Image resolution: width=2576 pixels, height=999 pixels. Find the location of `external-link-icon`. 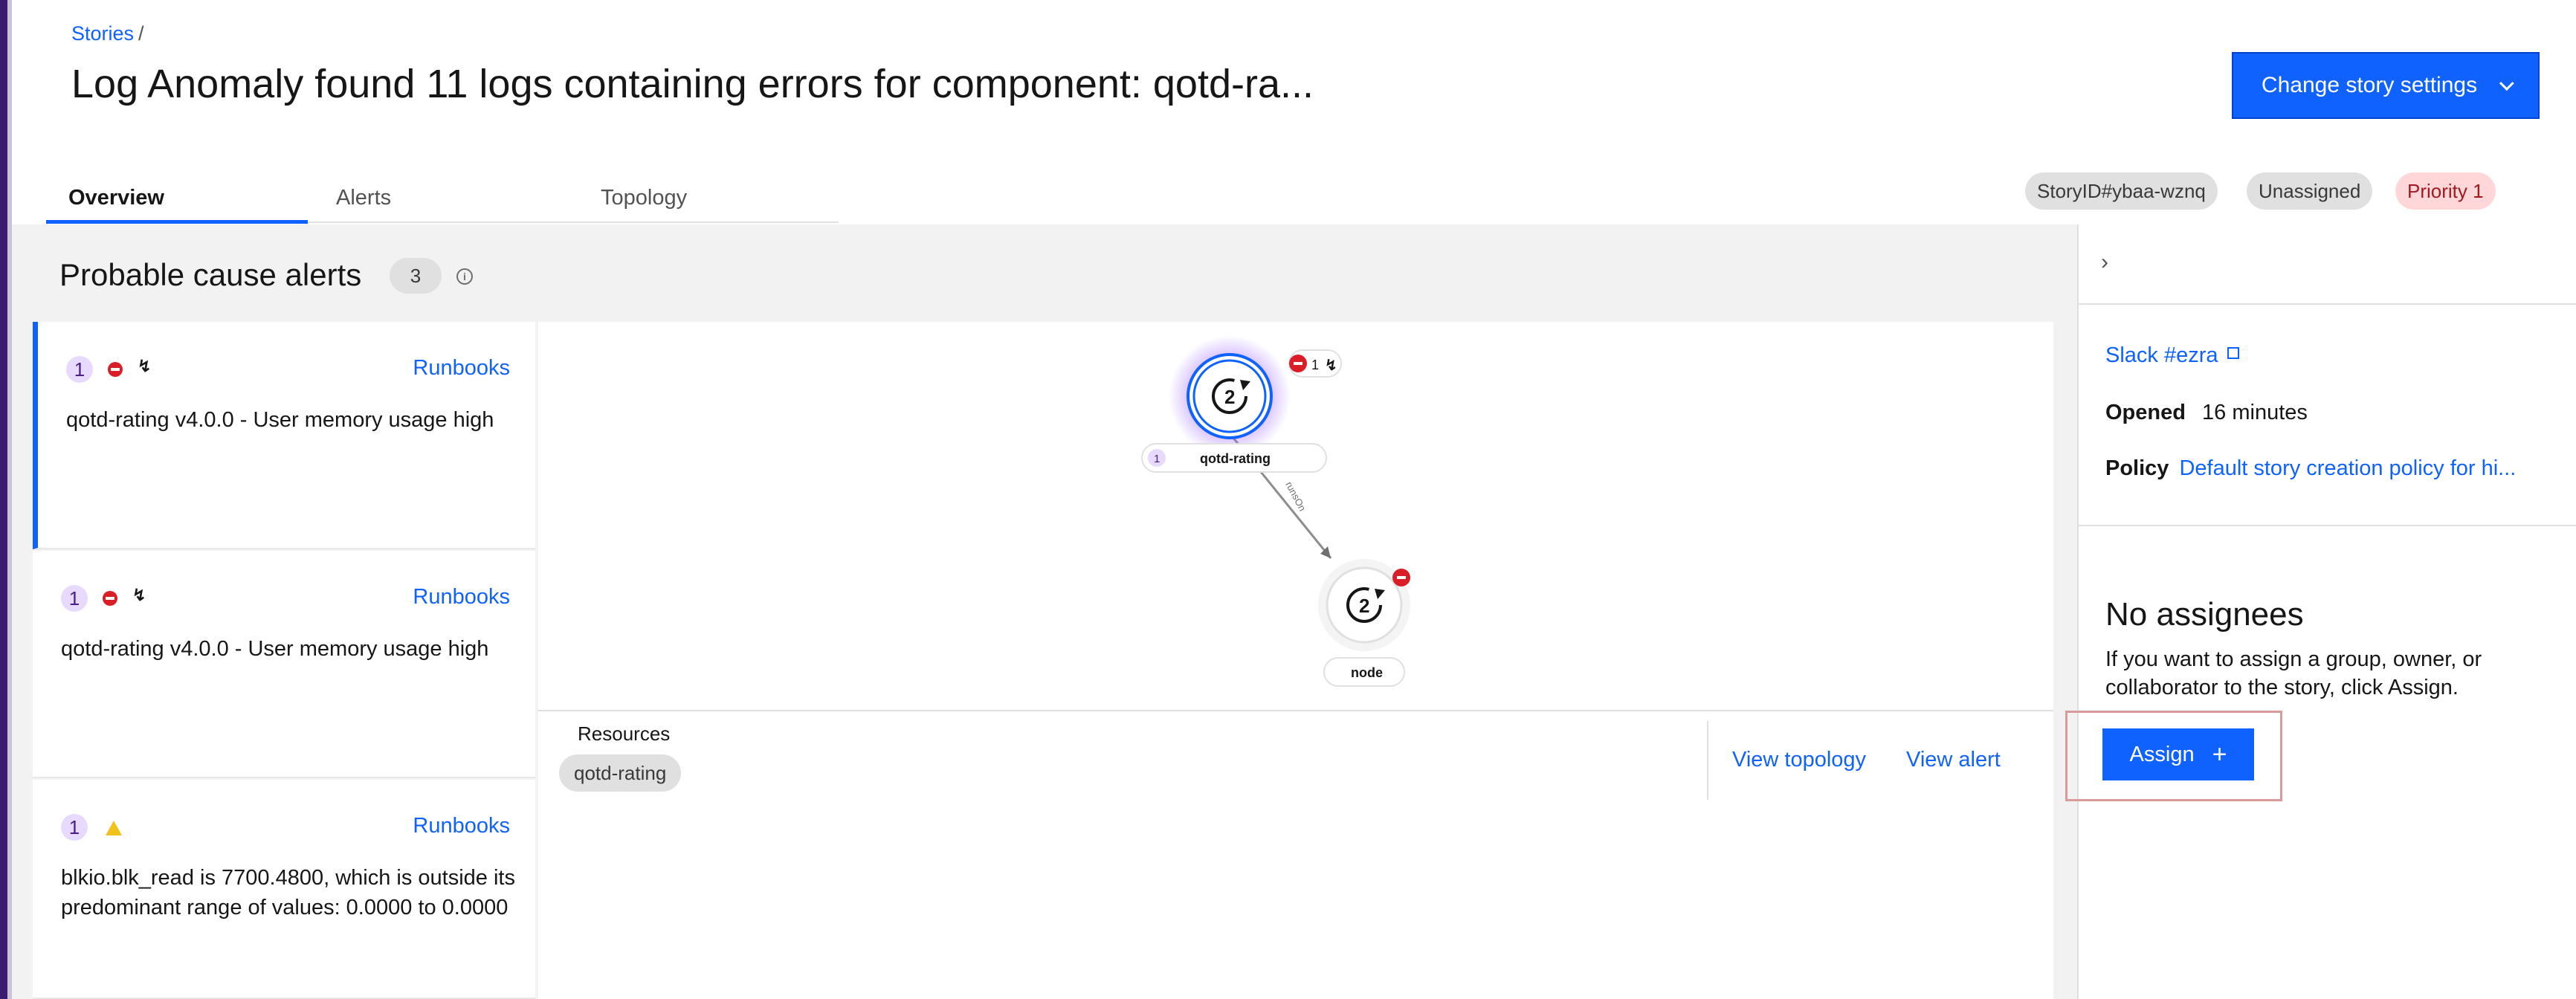

external-link-icon is located at coordinates (2233, 353).